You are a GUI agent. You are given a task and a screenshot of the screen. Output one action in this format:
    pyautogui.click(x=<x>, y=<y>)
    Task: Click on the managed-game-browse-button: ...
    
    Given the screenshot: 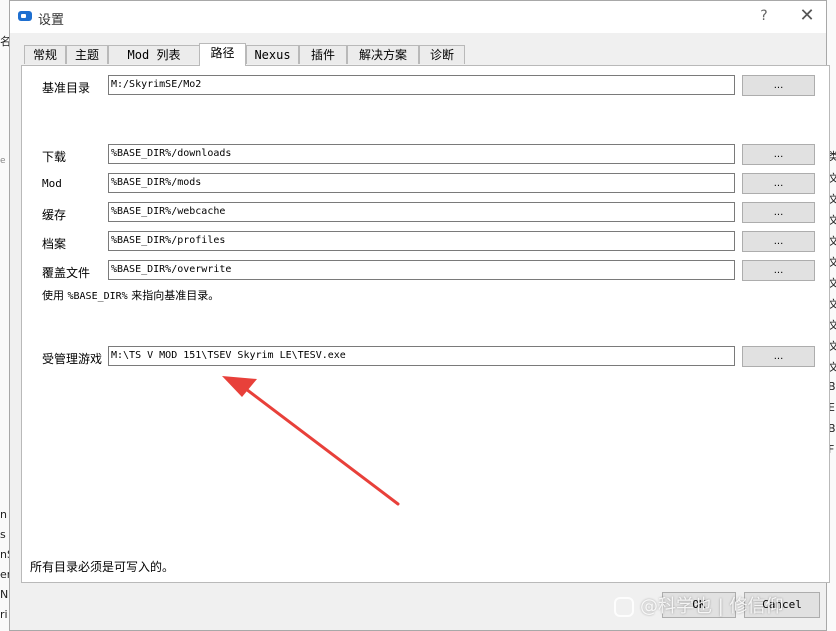 What is the action you would take?
    pyautogui.click(x=778, y=356)
    